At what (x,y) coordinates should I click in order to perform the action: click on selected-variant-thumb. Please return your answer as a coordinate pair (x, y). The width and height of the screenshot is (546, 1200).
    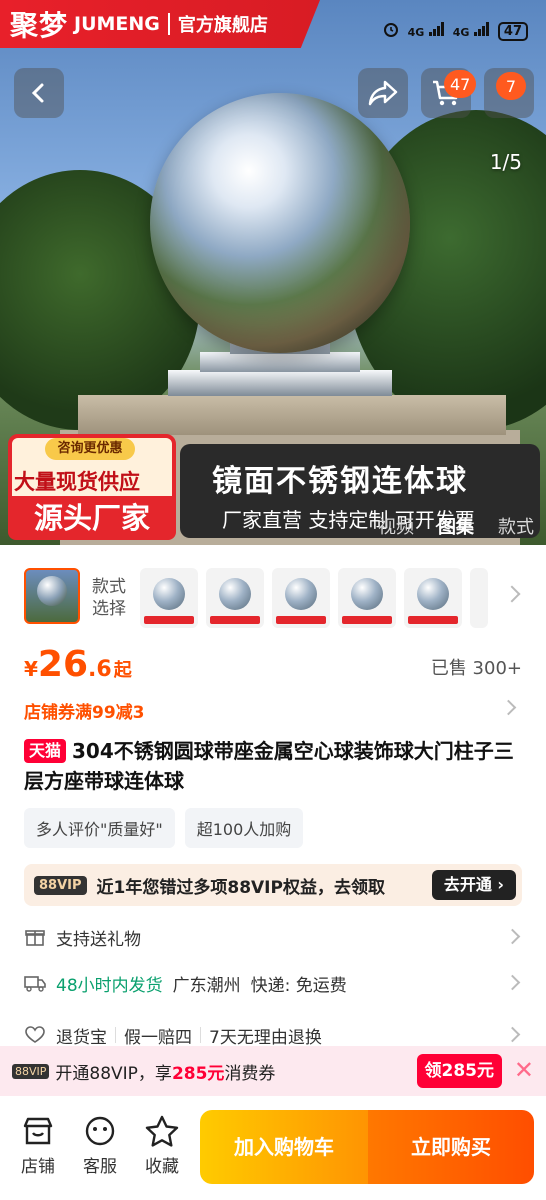
    Looking at the image, I should click on (52, 596).